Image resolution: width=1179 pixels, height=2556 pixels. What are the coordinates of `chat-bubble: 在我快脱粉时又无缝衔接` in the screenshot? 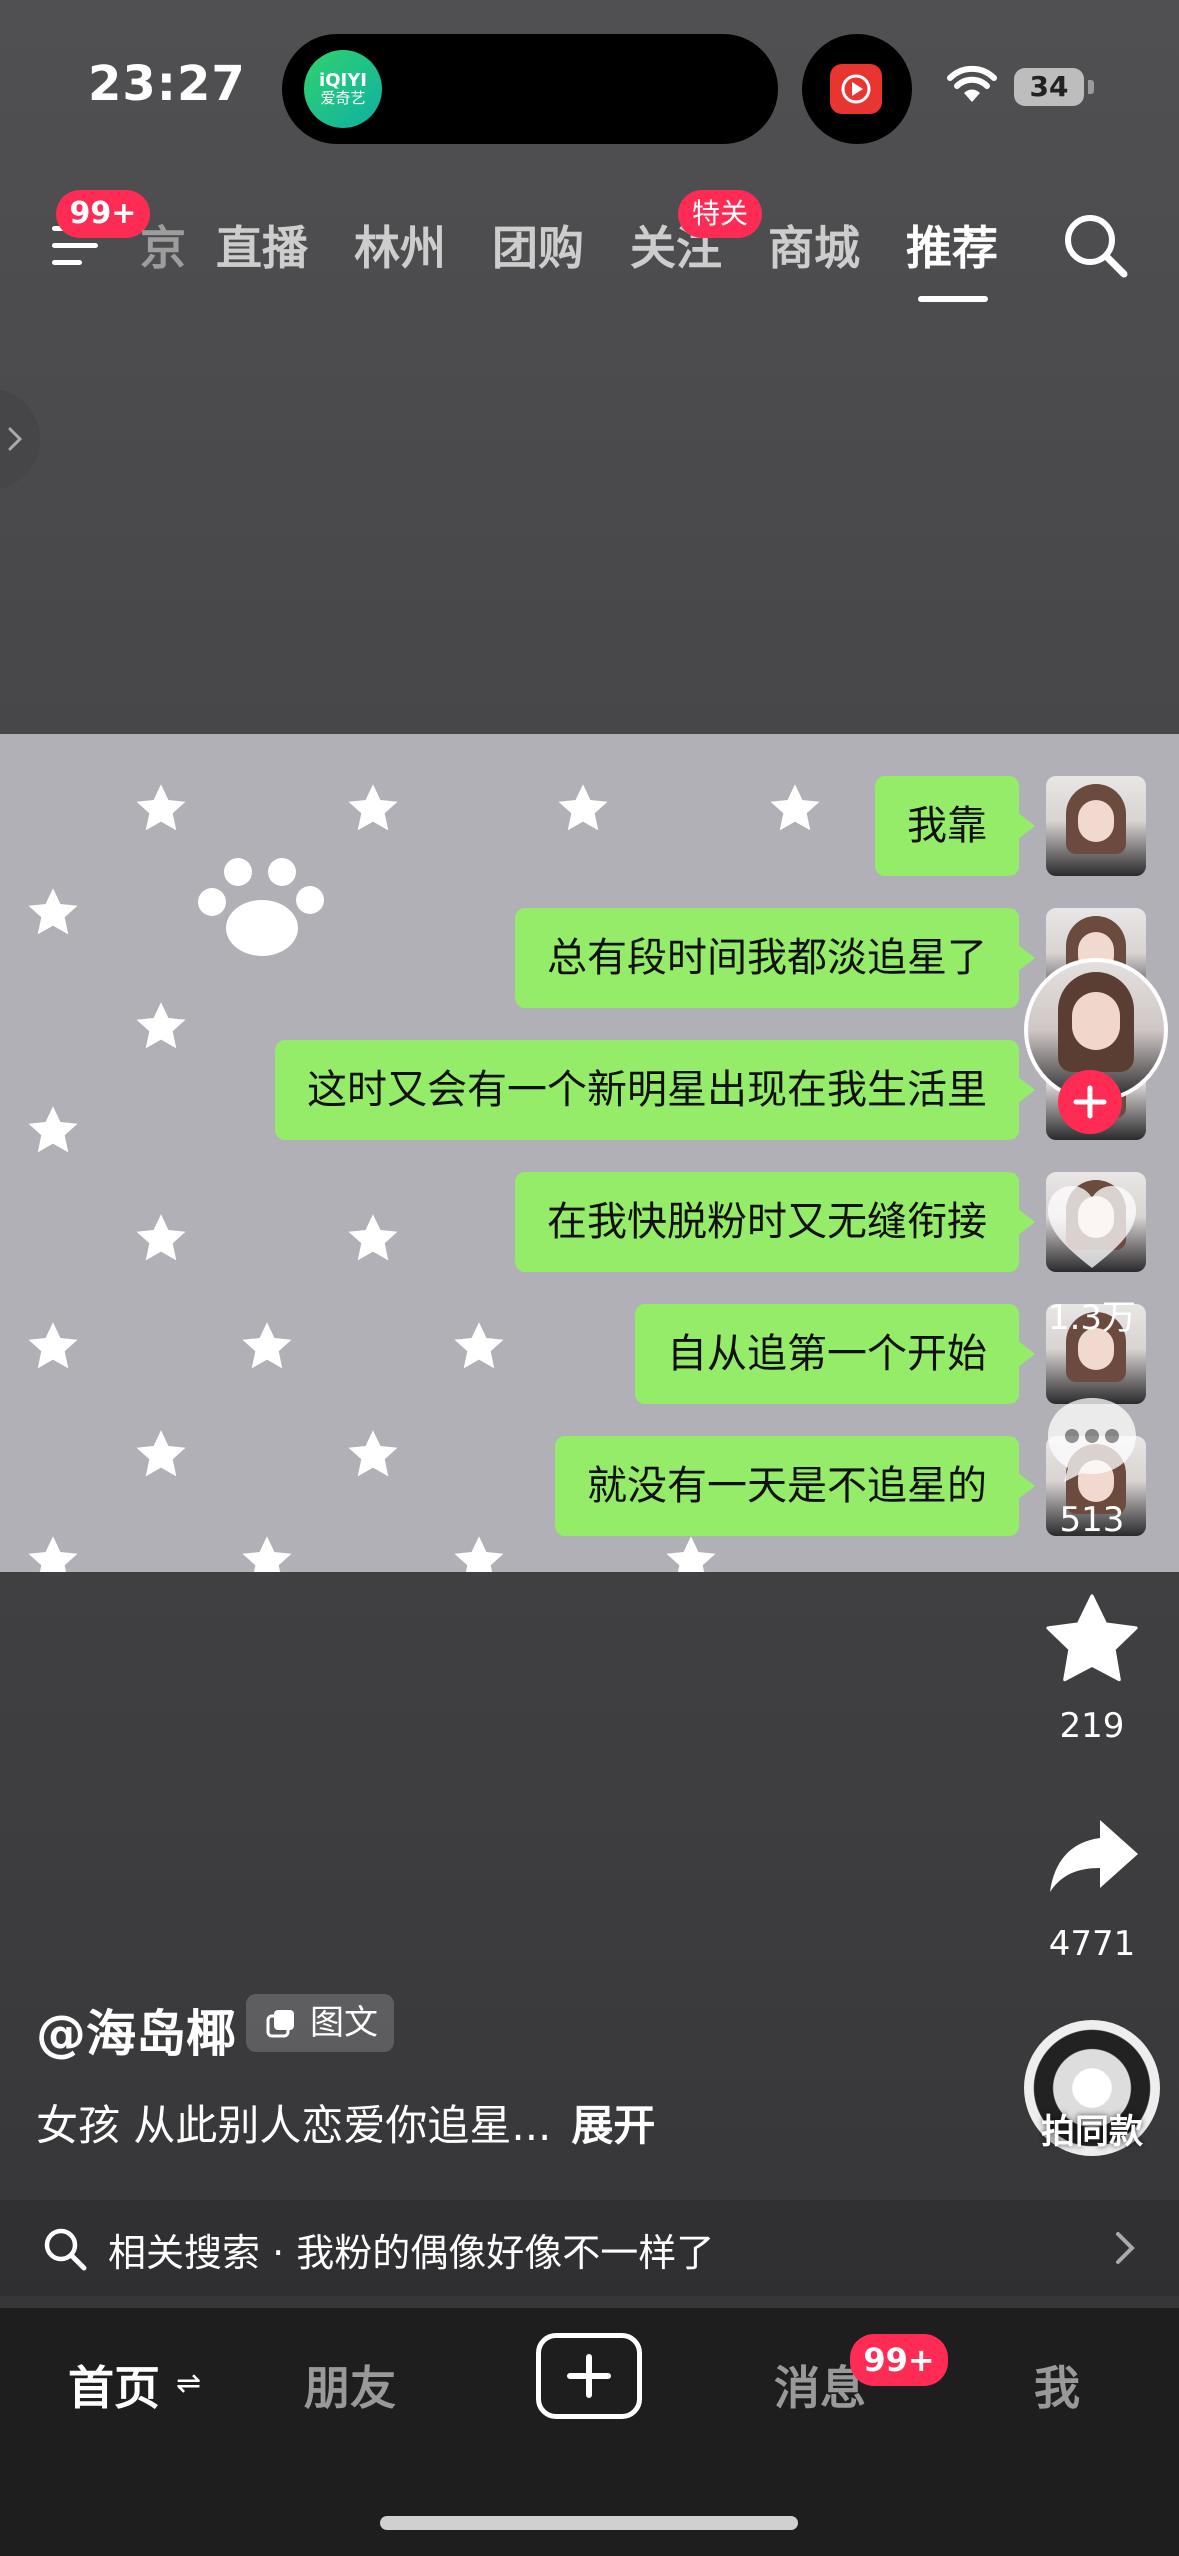 It's located at (775, 1222).